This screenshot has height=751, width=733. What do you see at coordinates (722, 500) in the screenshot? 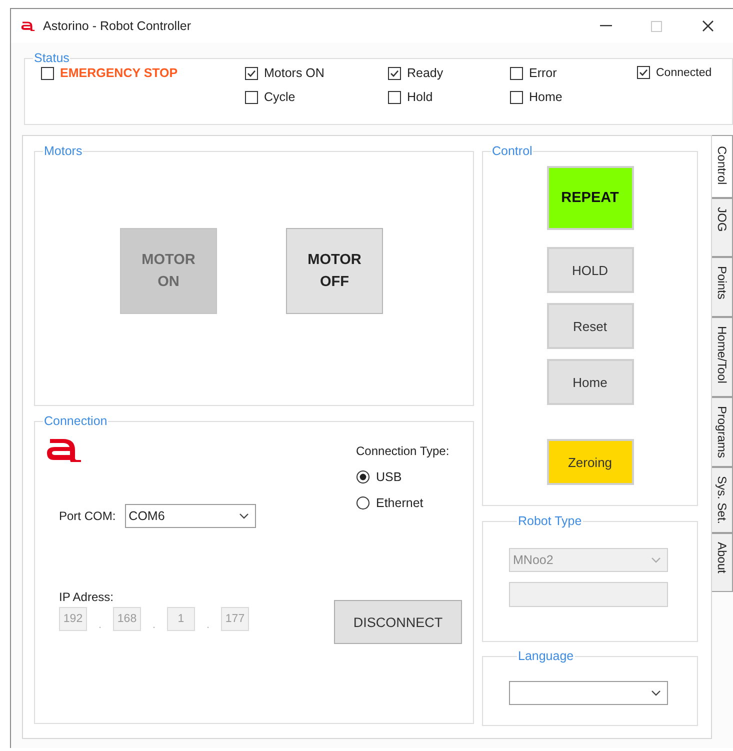
I see `side-tab: Sys. Set.` at bounding box center [722, 500].